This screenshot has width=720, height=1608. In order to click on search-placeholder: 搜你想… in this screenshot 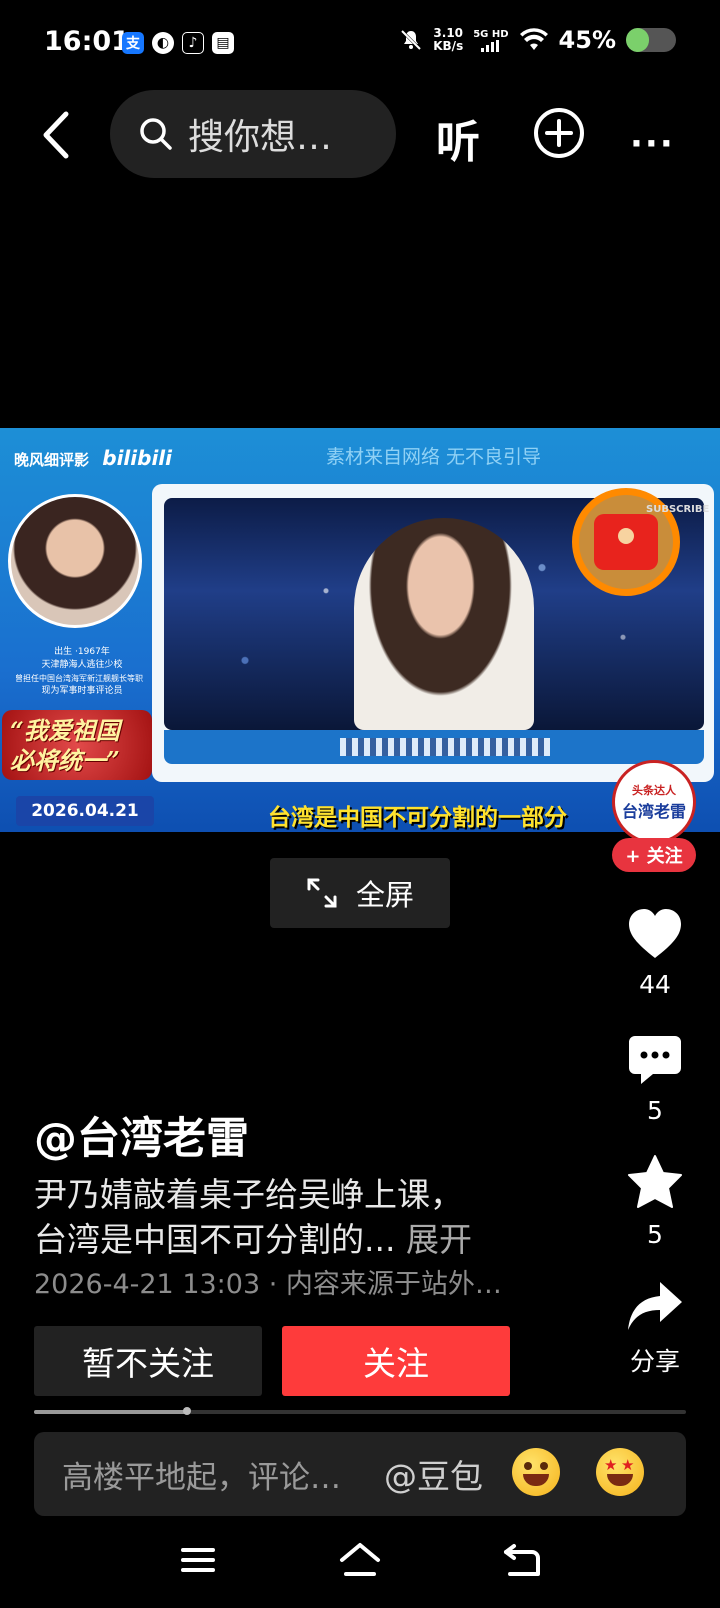, I will do `click(260, 137)`.